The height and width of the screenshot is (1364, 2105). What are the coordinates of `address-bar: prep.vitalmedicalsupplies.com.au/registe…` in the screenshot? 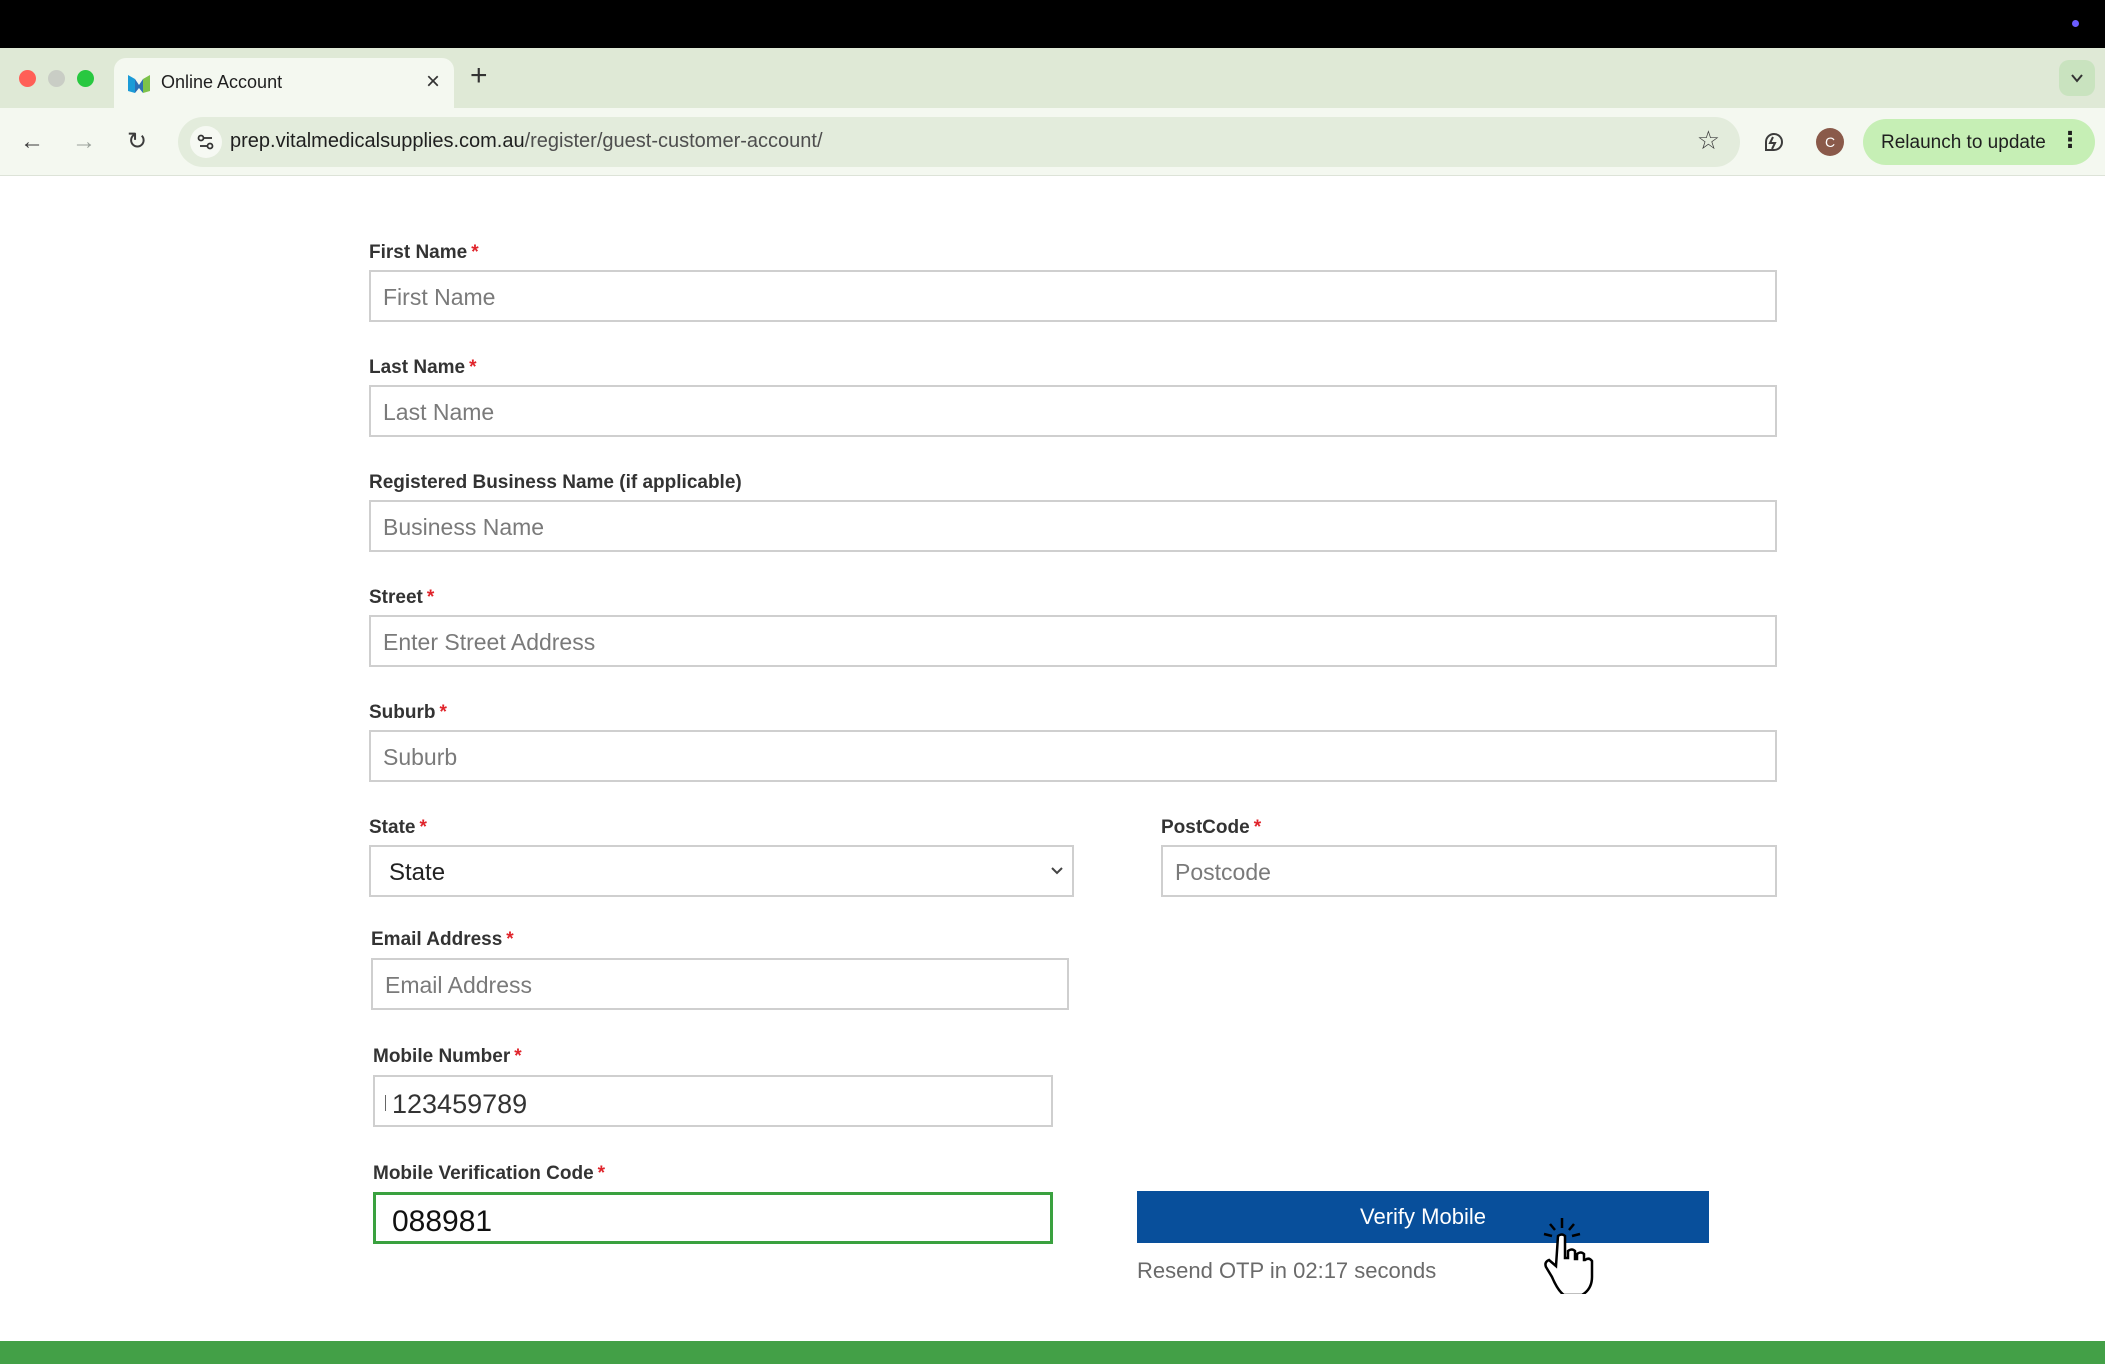 It's located at (959, 142).